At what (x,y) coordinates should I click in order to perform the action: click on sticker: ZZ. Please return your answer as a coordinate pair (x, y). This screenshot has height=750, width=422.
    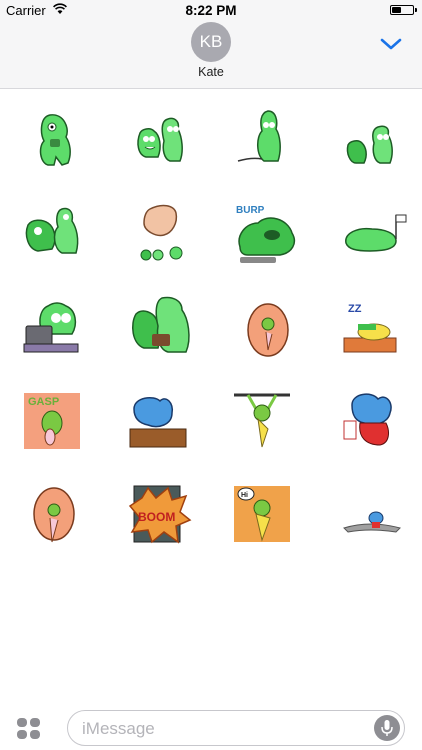
    Looking at the image, I should click on (375, 329).